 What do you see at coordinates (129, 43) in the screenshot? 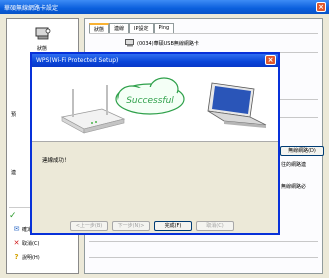
I see `adapter-icon` at bounding box center [129, 43].